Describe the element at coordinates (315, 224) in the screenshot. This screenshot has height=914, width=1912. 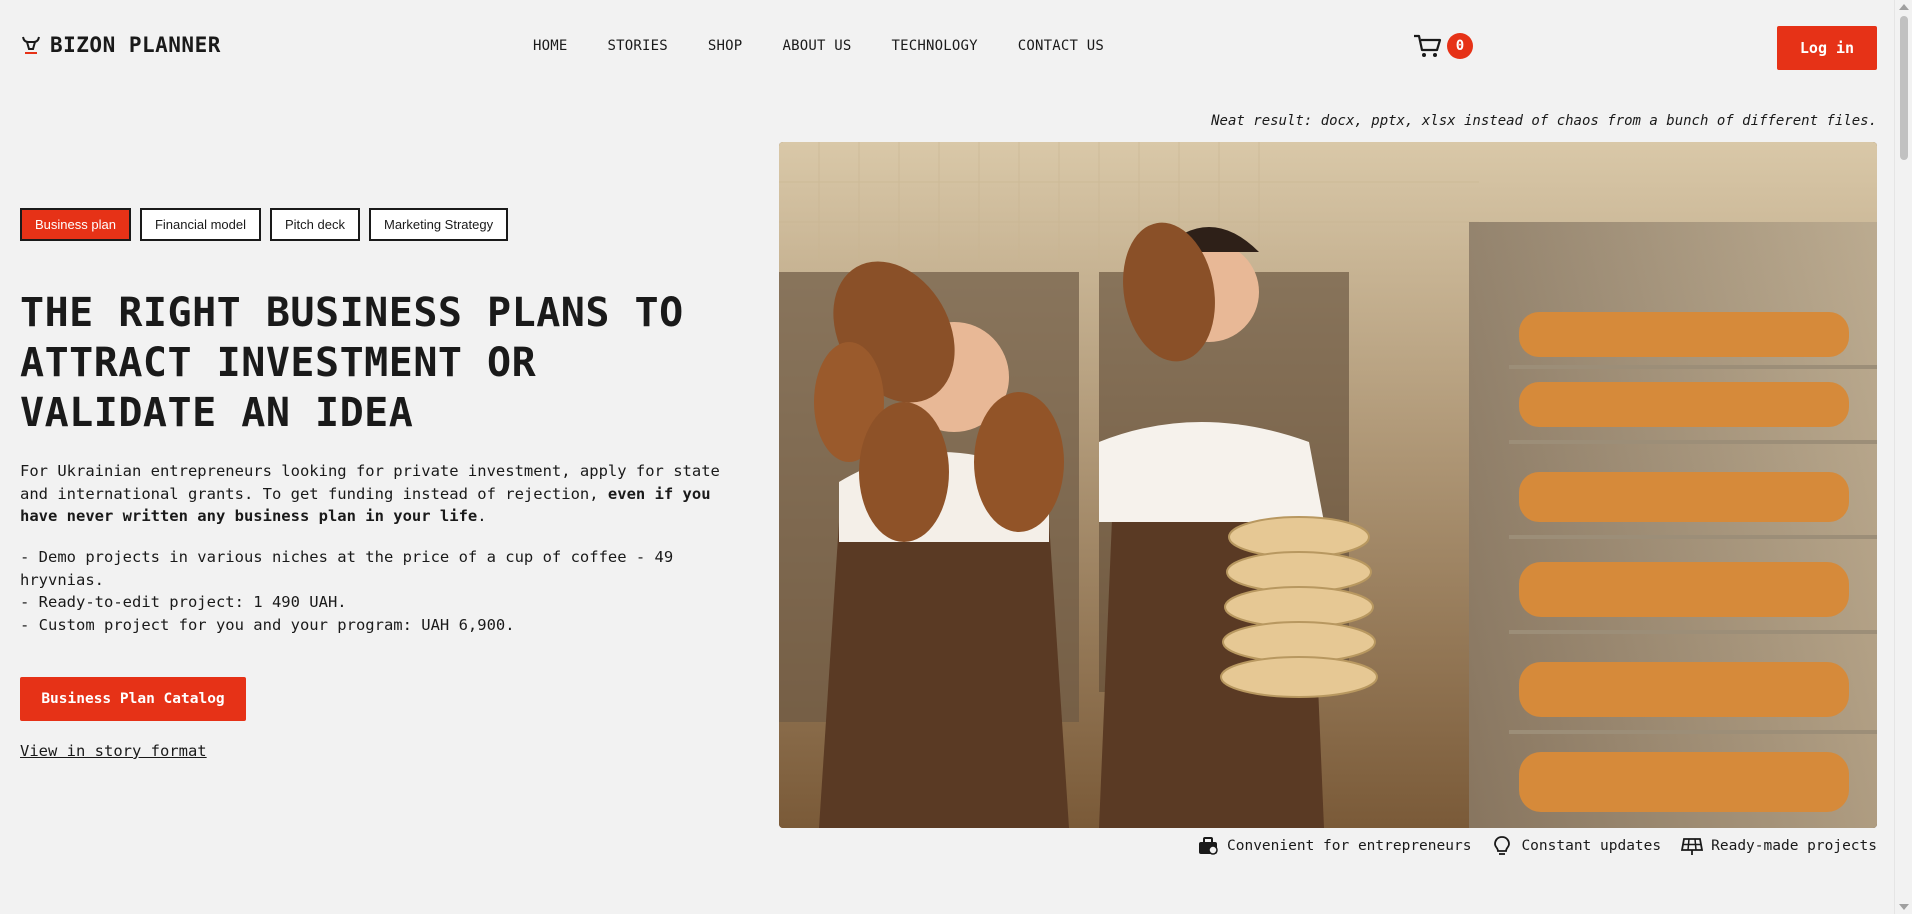
I see `tab-pitch-deck: Pitch deck` at that location.